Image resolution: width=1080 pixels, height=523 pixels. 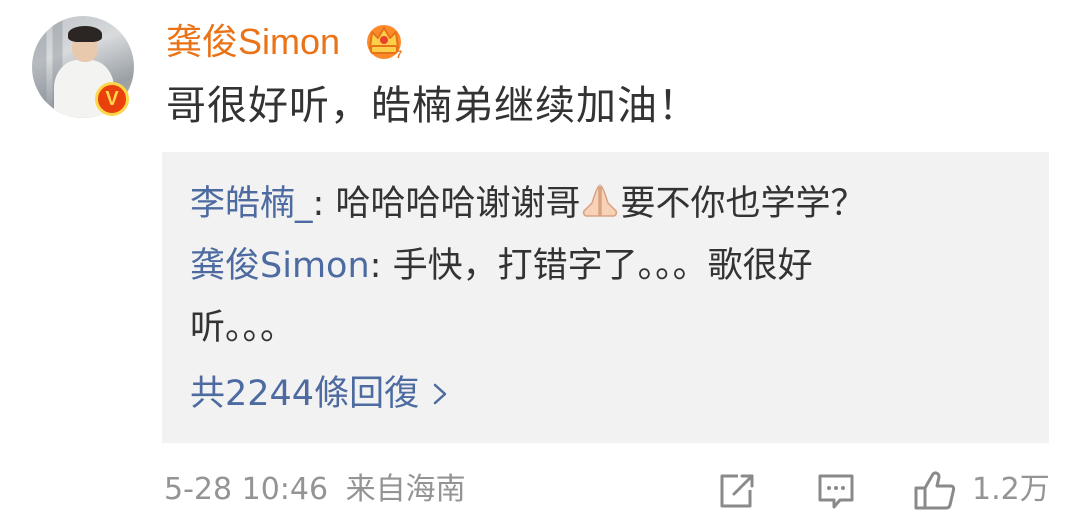 I want to click on more-replies-link: 共2244條回復, so click(x=318, y=394).